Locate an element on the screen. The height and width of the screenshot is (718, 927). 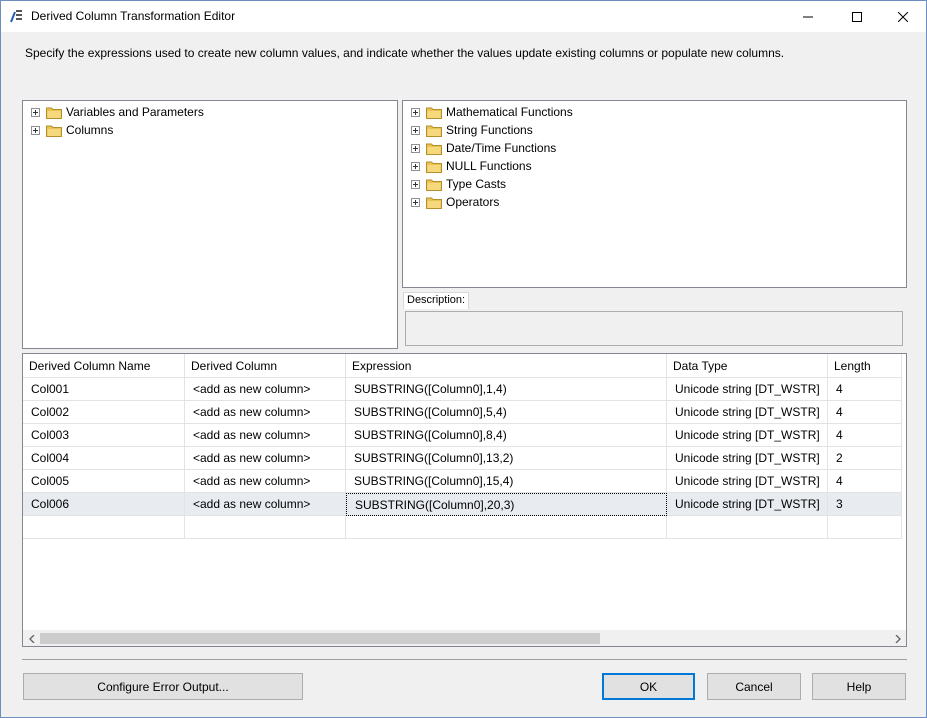
cancel-button: Cancel is located at coordinates (754, 686).